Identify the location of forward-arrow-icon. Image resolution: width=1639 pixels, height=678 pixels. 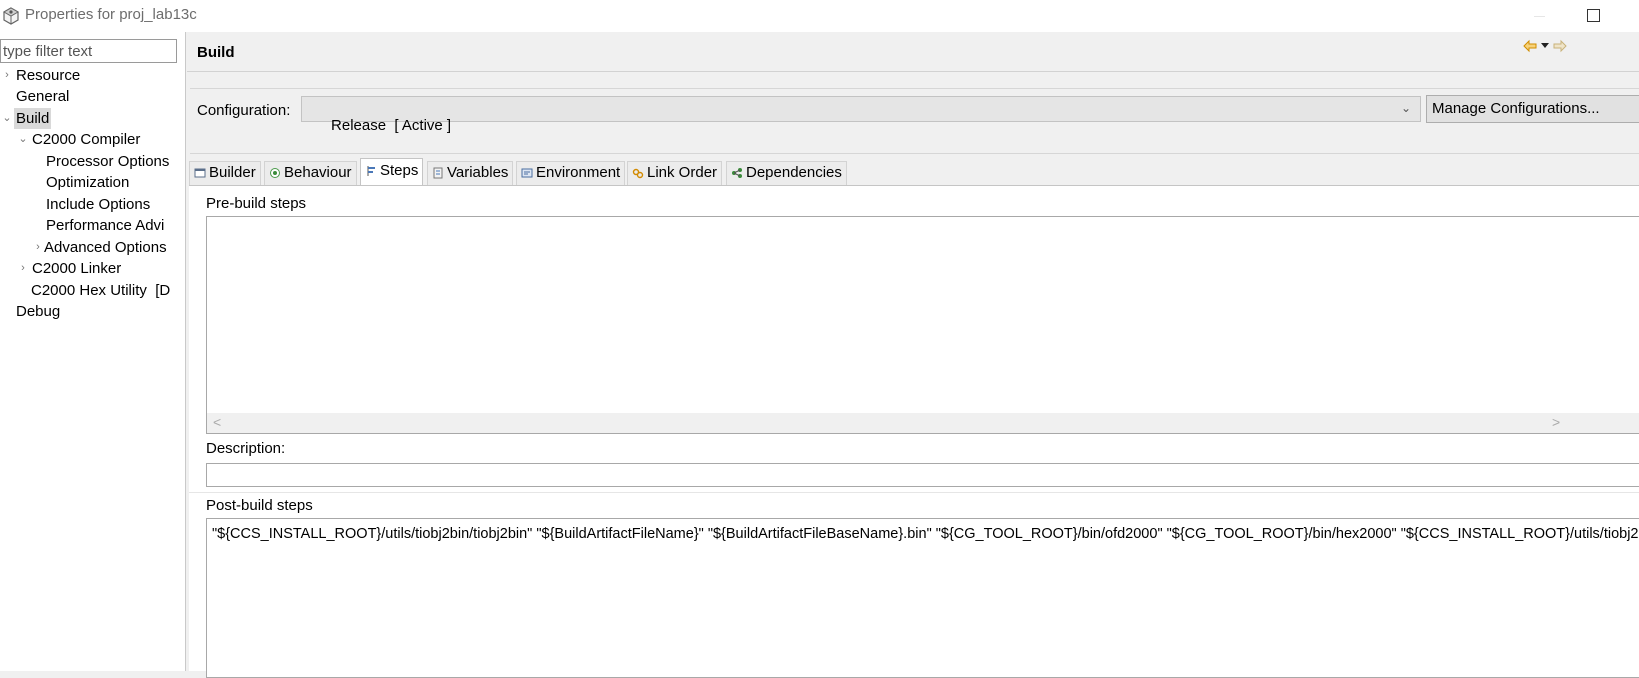
(1560, 46).